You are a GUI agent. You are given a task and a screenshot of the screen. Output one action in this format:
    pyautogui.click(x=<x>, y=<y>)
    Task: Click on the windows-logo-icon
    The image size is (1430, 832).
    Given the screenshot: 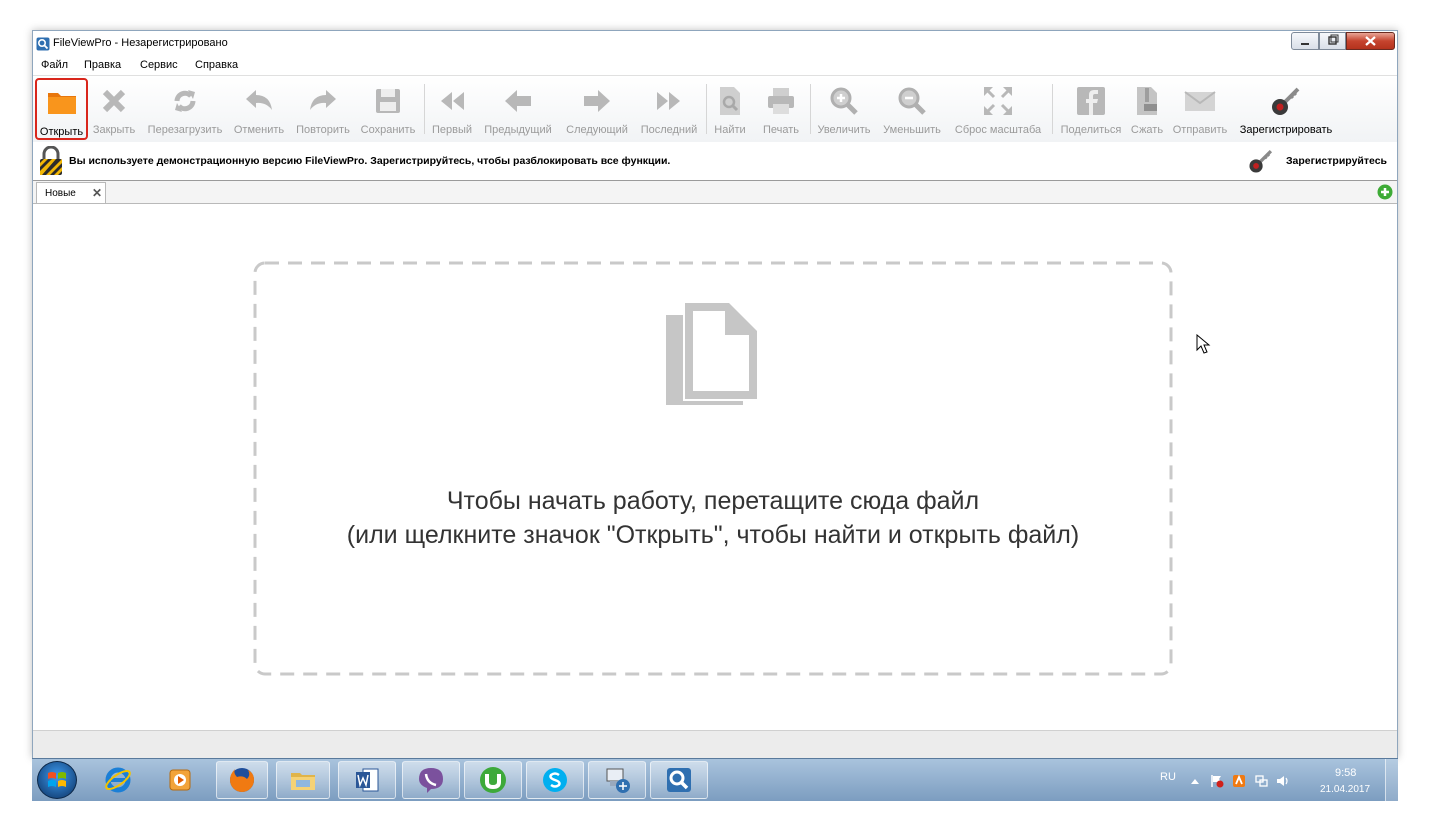 What is the action you would take?
    pyautogui.click(x=57, y=779)
    